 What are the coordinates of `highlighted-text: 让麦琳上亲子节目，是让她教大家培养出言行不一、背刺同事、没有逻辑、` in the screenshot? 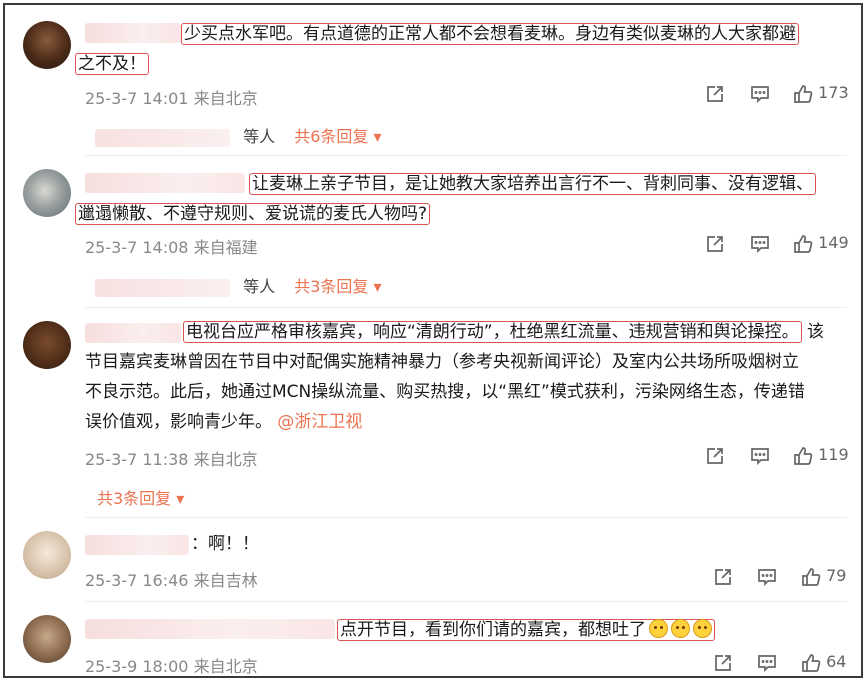 It's located at (532, 184).